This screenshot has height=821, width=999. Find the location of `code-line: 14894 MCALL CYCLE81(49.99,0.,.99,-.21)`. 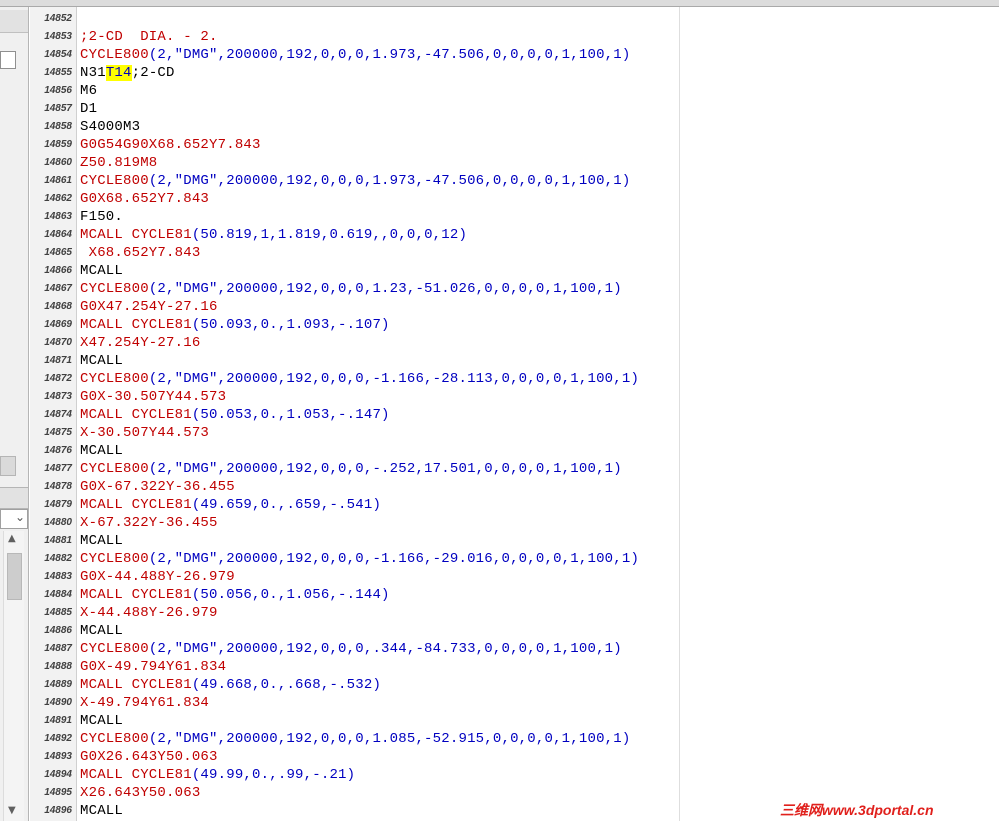

code-line: 14894 MCALL CYCLE81(49.99,0.,.99,-.21) is located at coordinates (514, 775).